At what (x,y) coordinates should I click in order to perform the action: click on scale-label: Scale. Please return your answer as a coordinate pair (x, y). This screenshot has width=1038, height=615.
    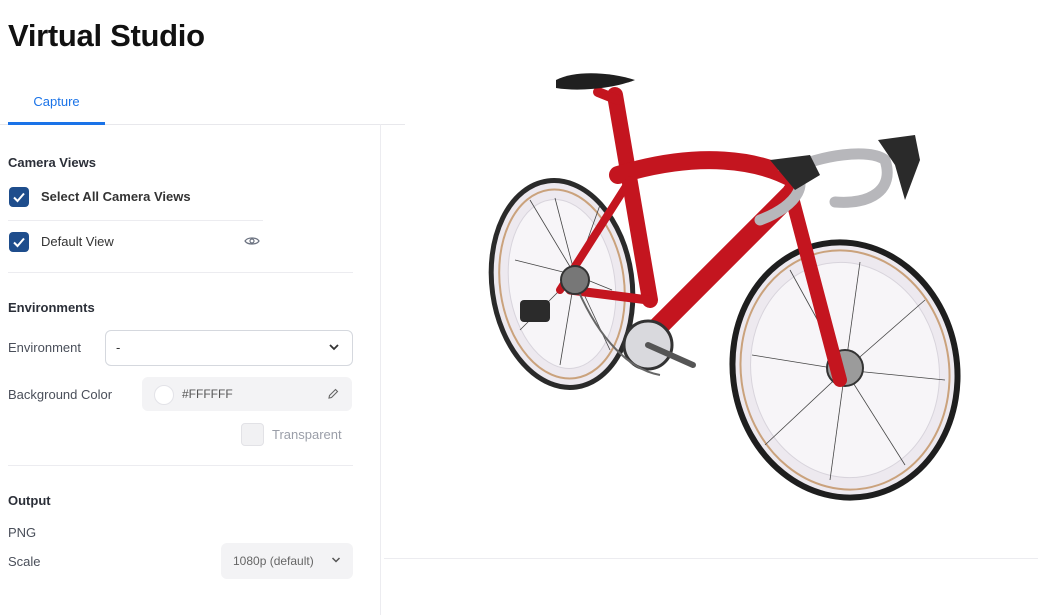
    Looking at the image, I should click on (24, 561).